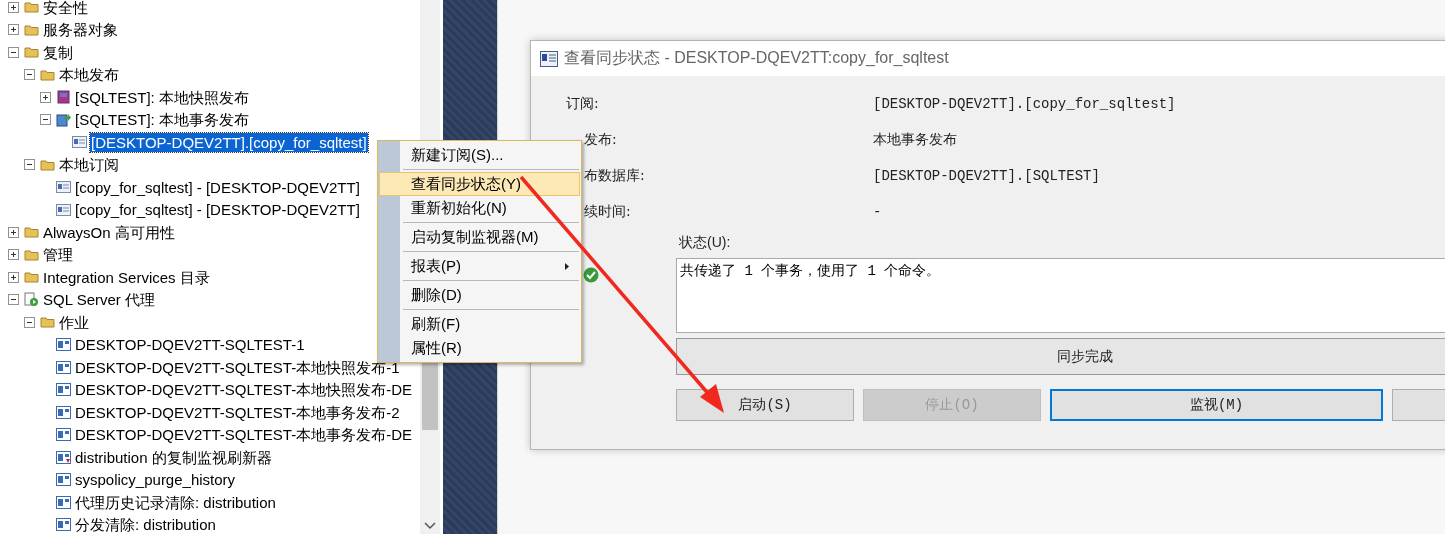  What do you see at coordinates (479, 324) in the screenshot?
I see `menu-item: 刷新(F)` at bounding box center [479, 324].